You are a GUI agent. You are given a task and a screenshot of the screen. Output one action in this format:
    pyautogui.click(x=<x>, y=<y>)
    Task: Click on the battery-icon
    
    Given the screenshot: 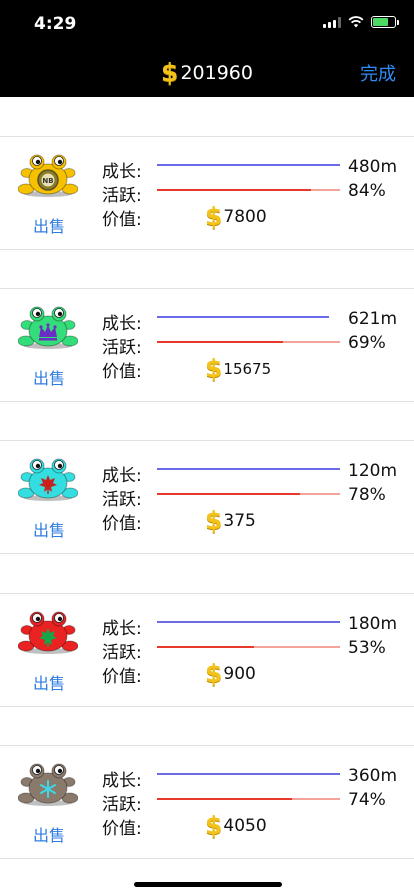 What is the action you would take?
    pyautogui.click(x=385, y=22)
    